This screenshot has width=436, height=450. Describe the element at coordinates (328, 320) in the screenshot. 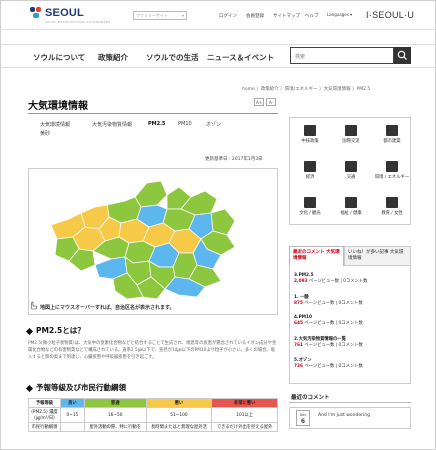

I see `list-item: 4.PM10 645 ページビュー数 | 0コメント数` at that location.